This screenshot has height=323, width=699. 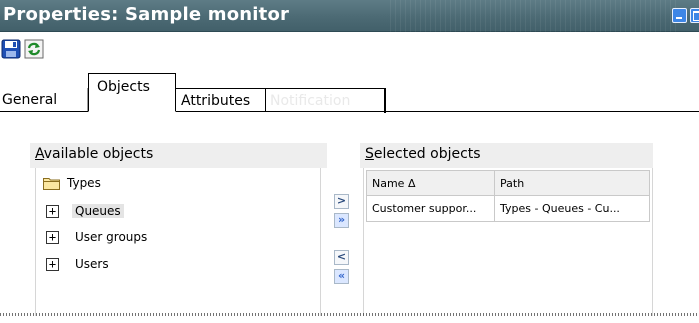 What do you see at coordinates (341, 276) in the screenshot?
I see `remove-all-button: «` at bounding box center [341, 276].